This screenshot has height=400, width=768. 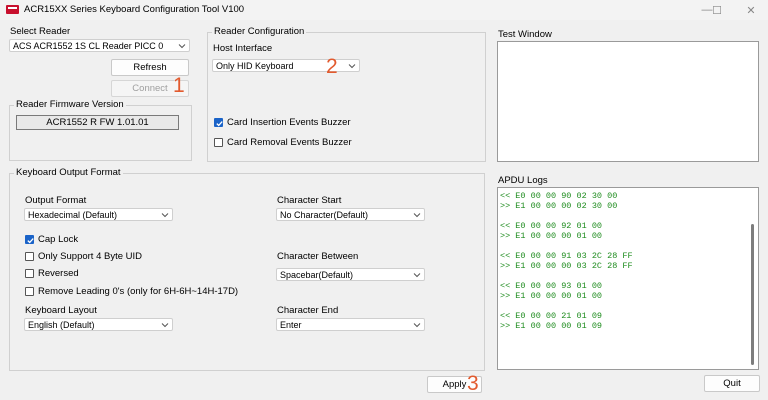 I want to click on firmware-version-field: ACR1552 R FW 1.01.01, so click(x=97, y=122).